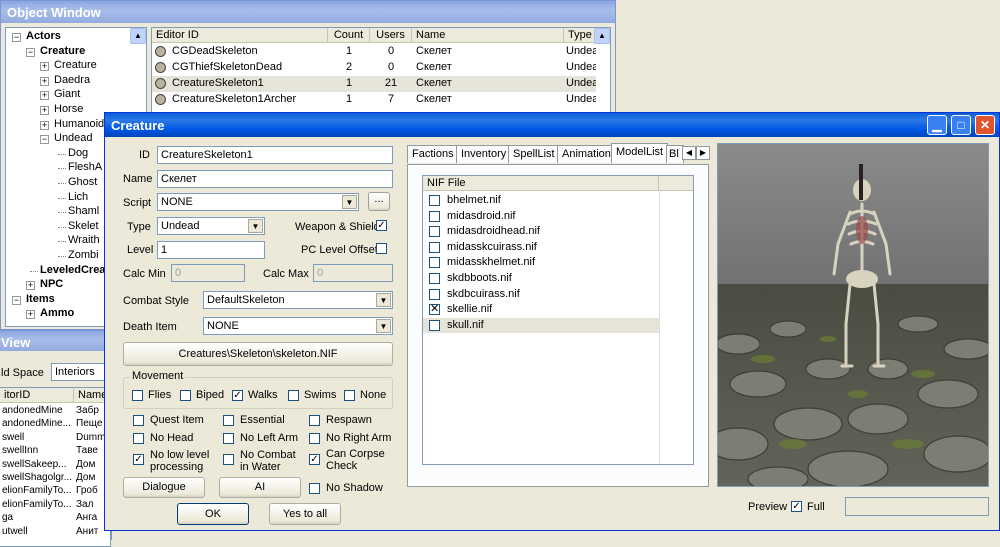 The image size is (1000, 547). I want to click on tree-item: Shaml, so click(83, 211).